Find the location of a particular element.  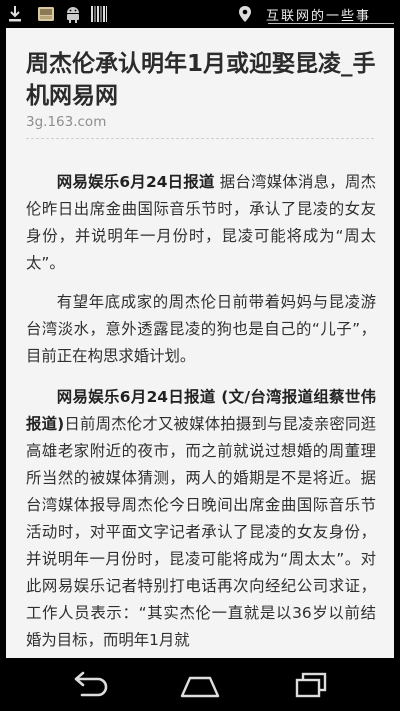

paragraph-lead: 网易娱乐6月24日报道 is located at coordinates (135, 182).